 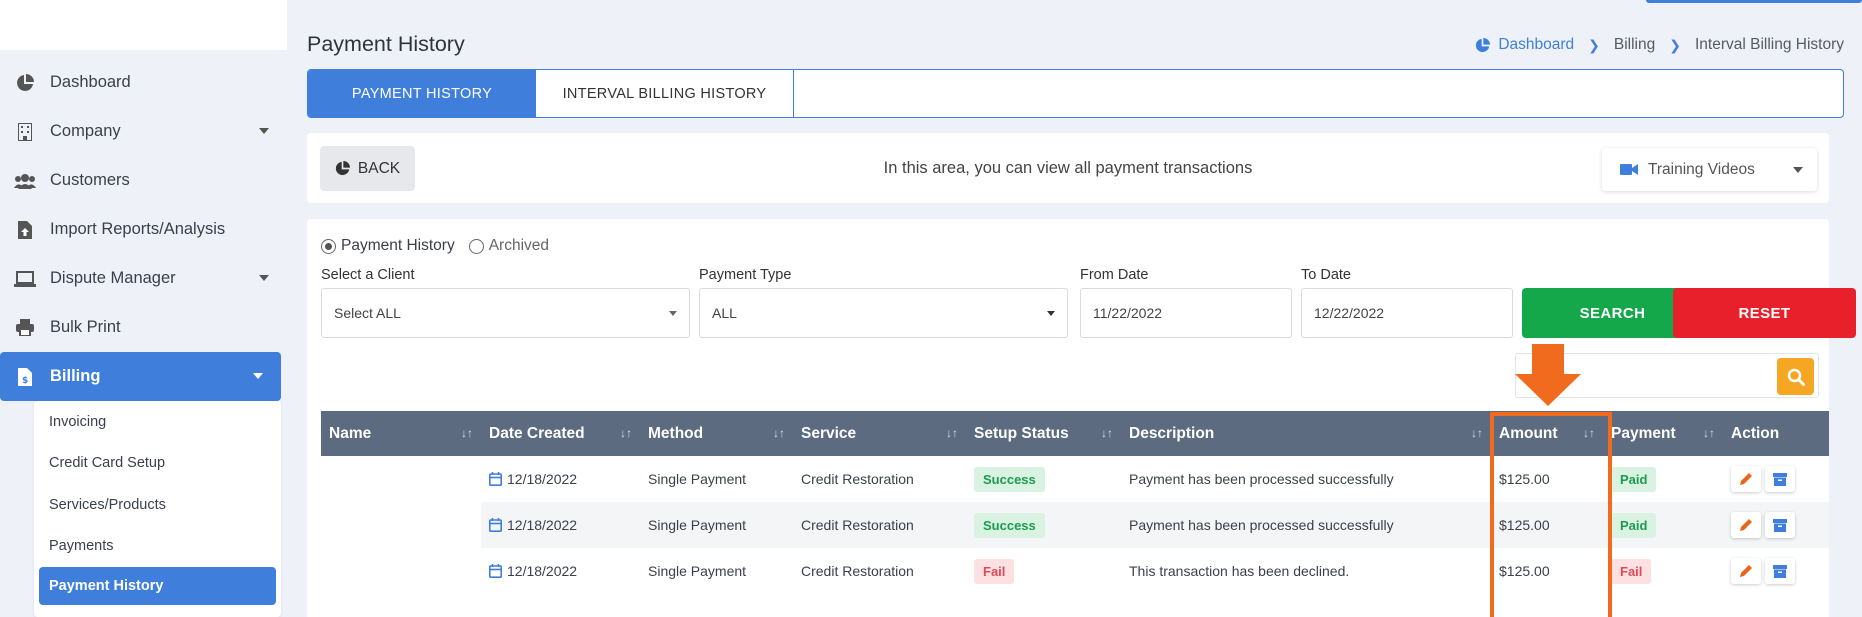 I want to click on date-value: 12/18/2022, so click(x=542, y=525).